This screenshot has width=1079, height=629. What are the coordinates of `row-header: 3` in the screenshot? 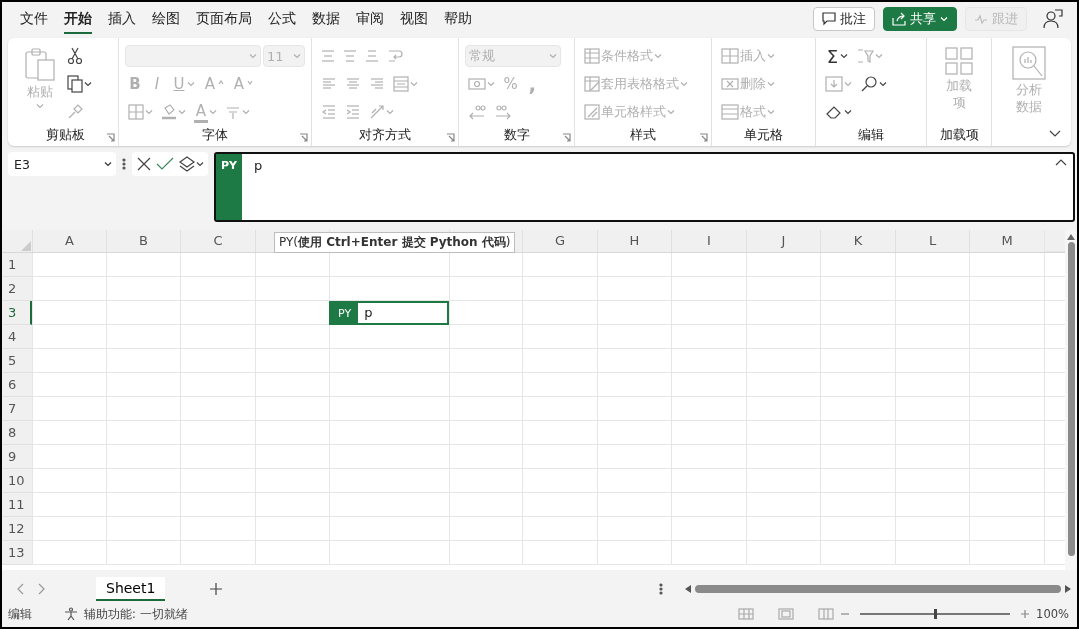 It's located at (17, 313).